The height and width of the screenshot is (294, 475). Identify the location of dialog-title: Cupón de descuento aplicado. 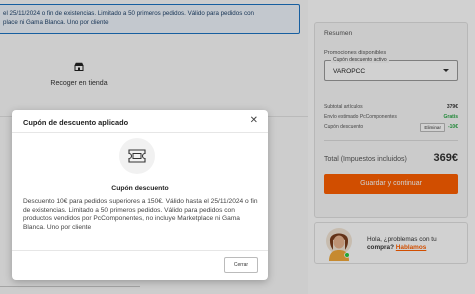
(76, 122).